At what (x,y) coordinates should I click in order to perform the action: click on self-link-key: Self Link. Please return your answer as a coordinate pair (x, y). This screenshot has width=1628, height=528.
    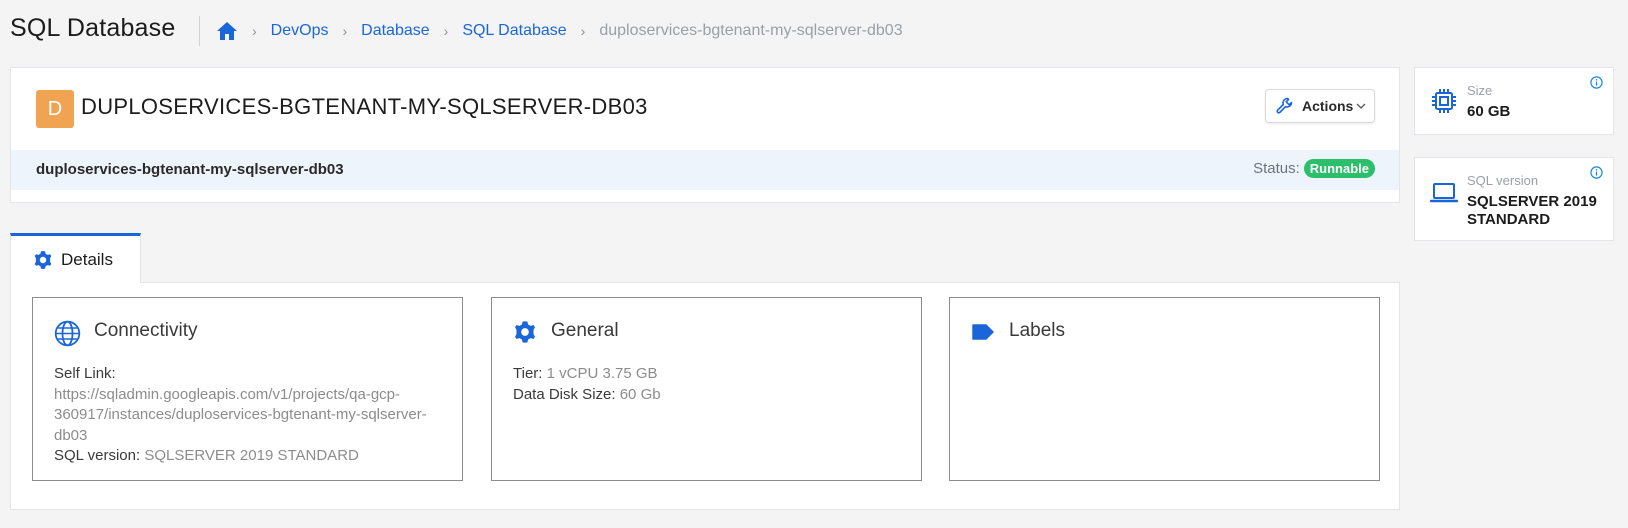
    Looking at the image, I should click on (83, 373).